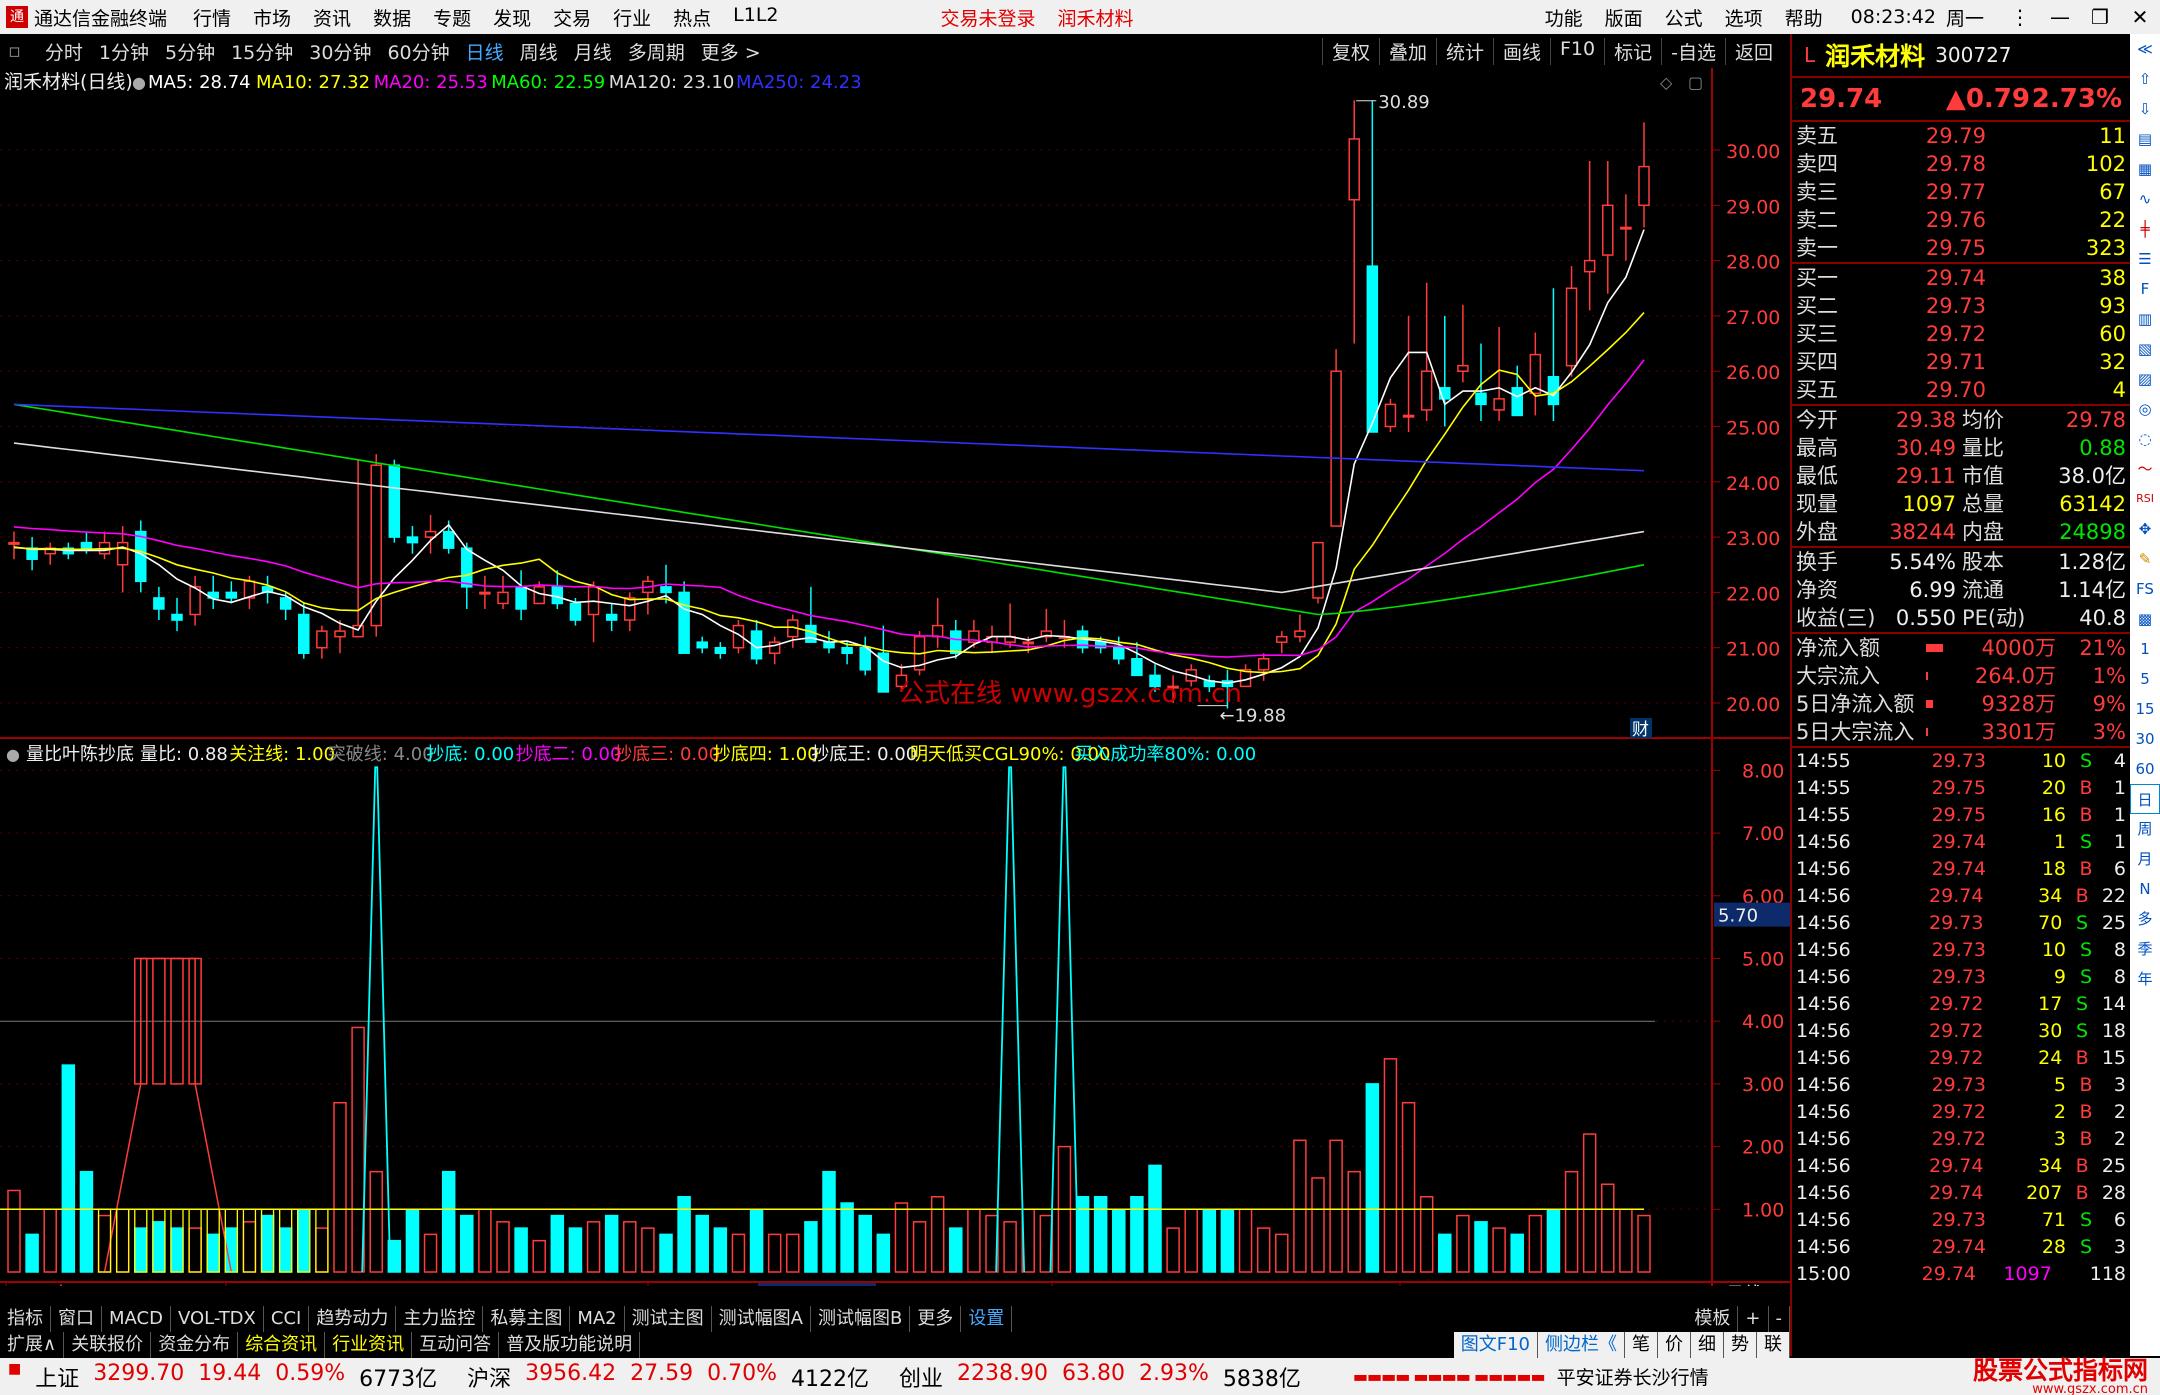  I want to click on side-grid-icon: ▦, so click(2145, 169).